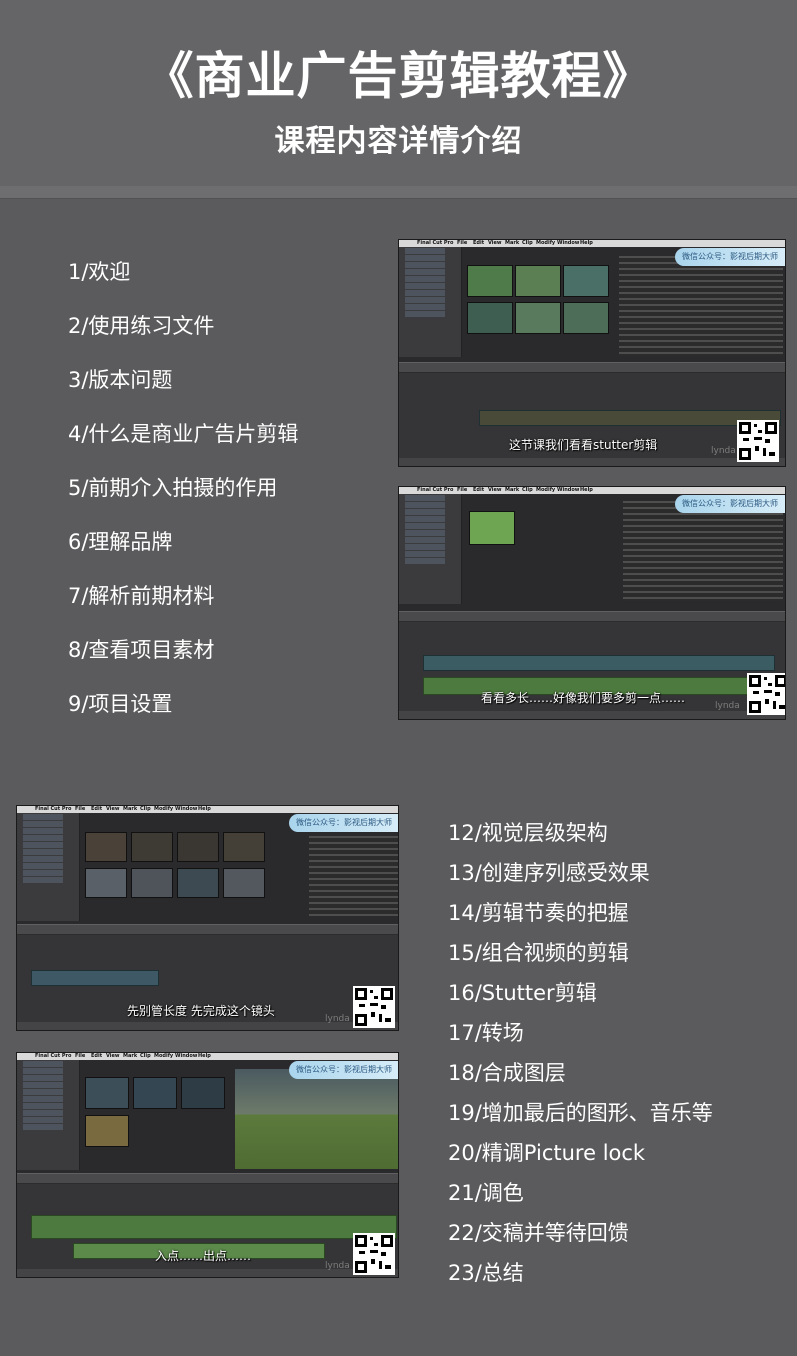 This screenshot has height=1356, width=797. I want to click on header-banner: 《商业广告剪辑教程》 课程内容详情介绍, so click(398, 93).